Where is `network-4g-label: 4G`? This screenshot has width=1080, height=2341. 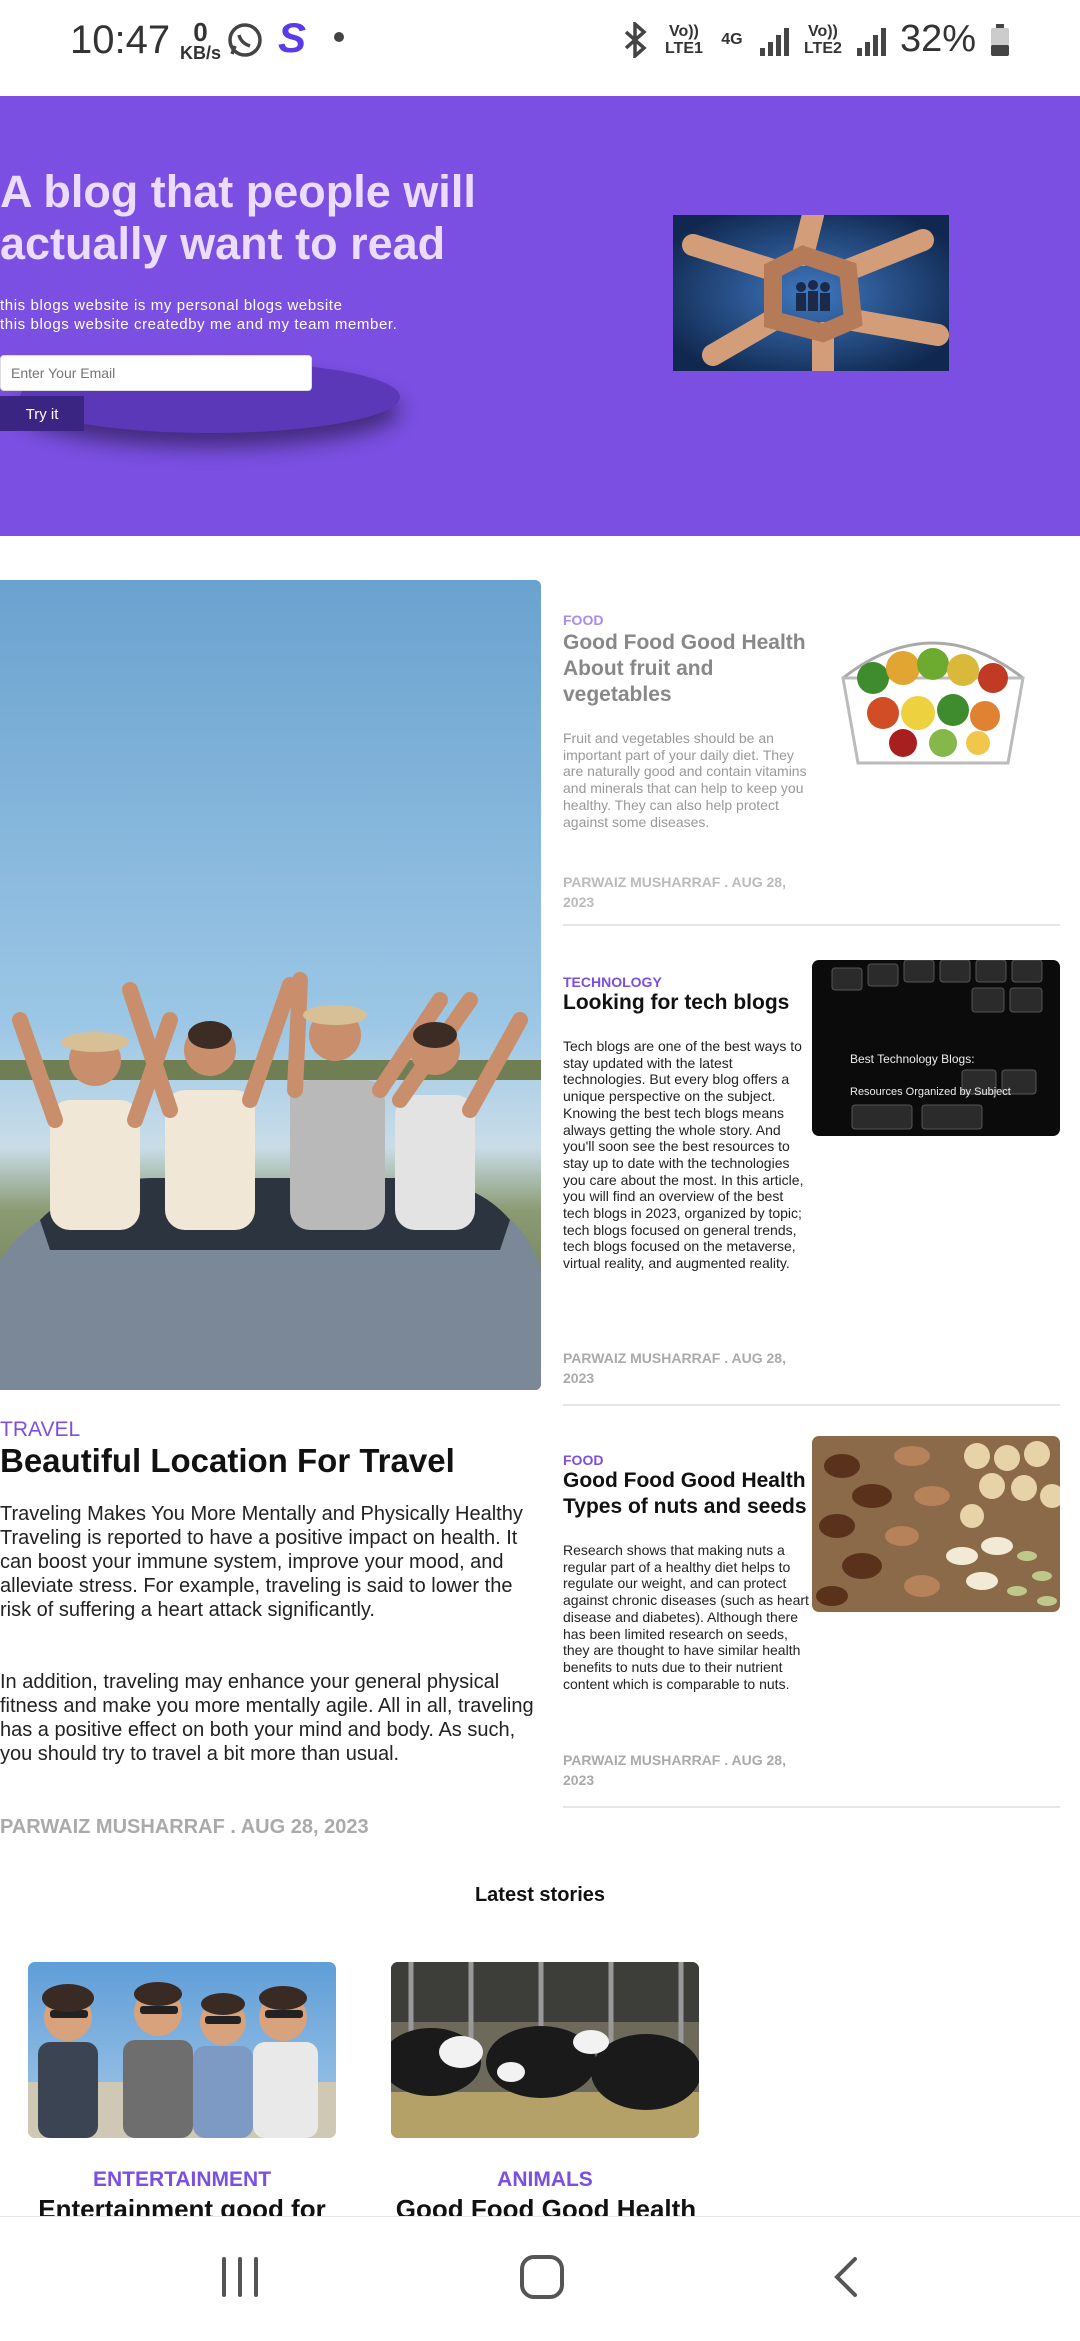 network-4g-label: 4G is located at coordinates (732, 39).